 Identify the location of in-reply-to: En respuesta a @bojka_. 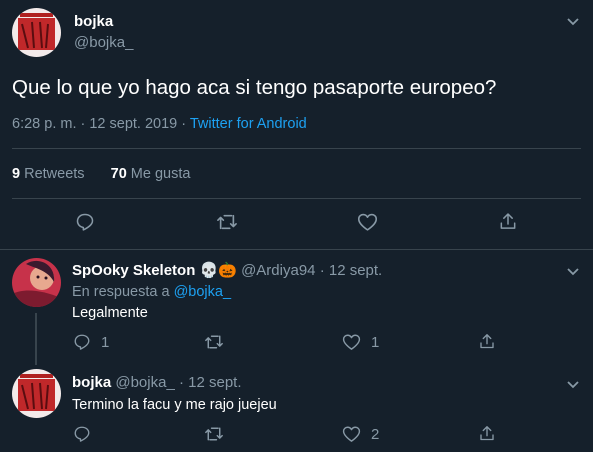
(151, 292).